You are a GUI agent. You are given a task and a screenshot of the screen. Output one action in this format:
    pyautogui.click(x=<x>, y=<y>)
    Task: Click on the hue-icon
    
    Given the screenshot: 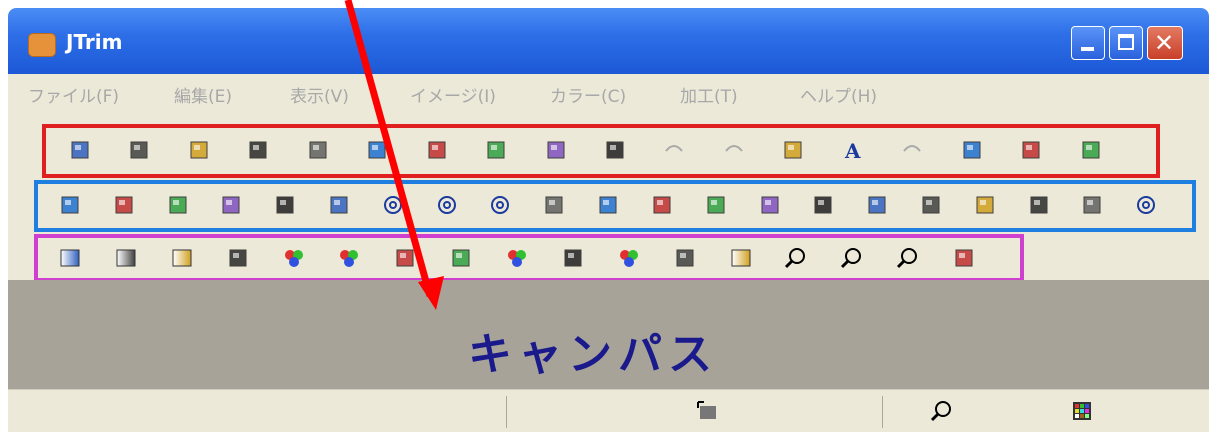 What is the action you would take?
    pyautogui.click(x=349, y=258)
    